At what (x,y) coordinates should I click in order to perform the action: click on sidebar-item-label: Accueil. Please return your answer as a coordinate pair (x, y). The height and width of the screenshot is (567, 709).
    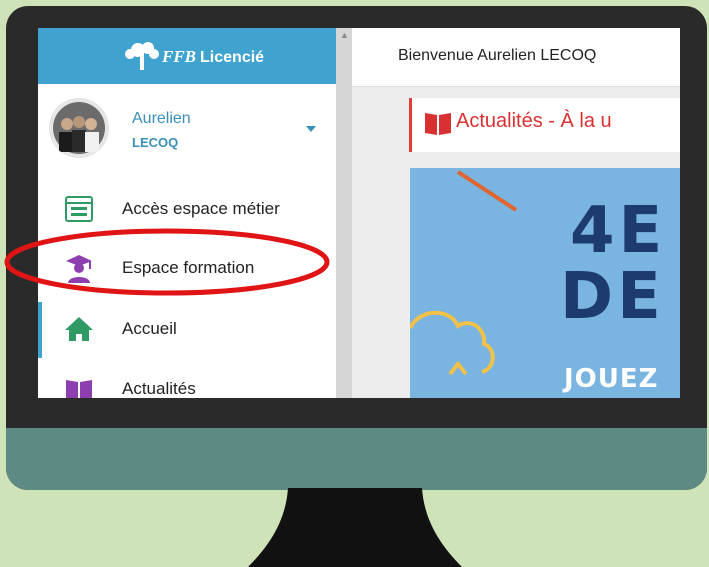
    Looking at the image, I should click on (149, 328).